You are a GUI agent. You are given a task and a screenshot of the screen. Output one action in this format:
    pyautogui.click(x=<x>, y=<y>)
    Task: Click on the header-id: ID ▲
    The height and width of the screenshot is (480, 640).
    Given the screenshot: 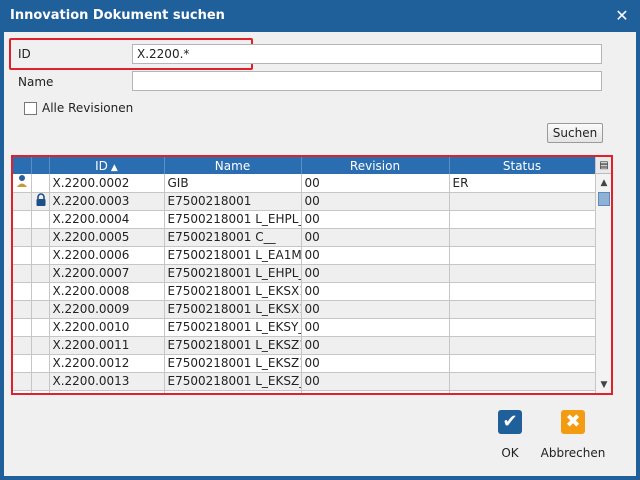 What is the action you would take?
    pyautogui.click(x=107, y=165)
    